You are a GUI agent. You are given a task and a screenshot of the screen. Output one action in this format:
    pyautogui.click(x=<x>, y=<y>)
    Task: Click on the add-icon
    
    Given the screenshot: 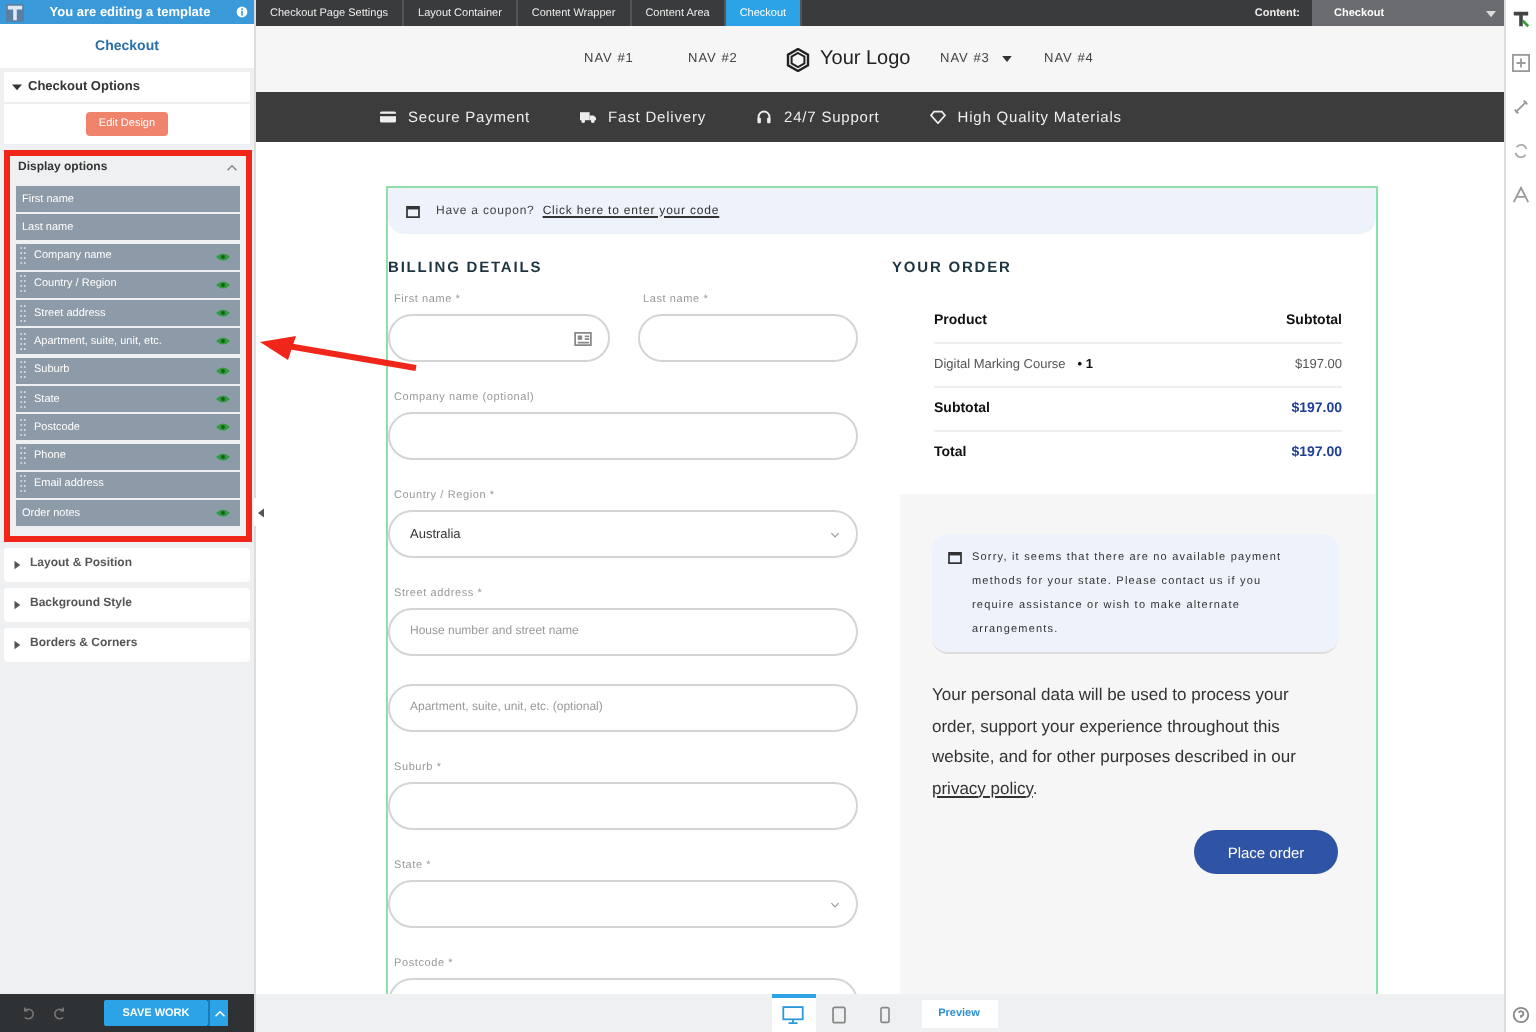 What is the action you would take?
    pyautogui.click(x=1521, y=63)
    